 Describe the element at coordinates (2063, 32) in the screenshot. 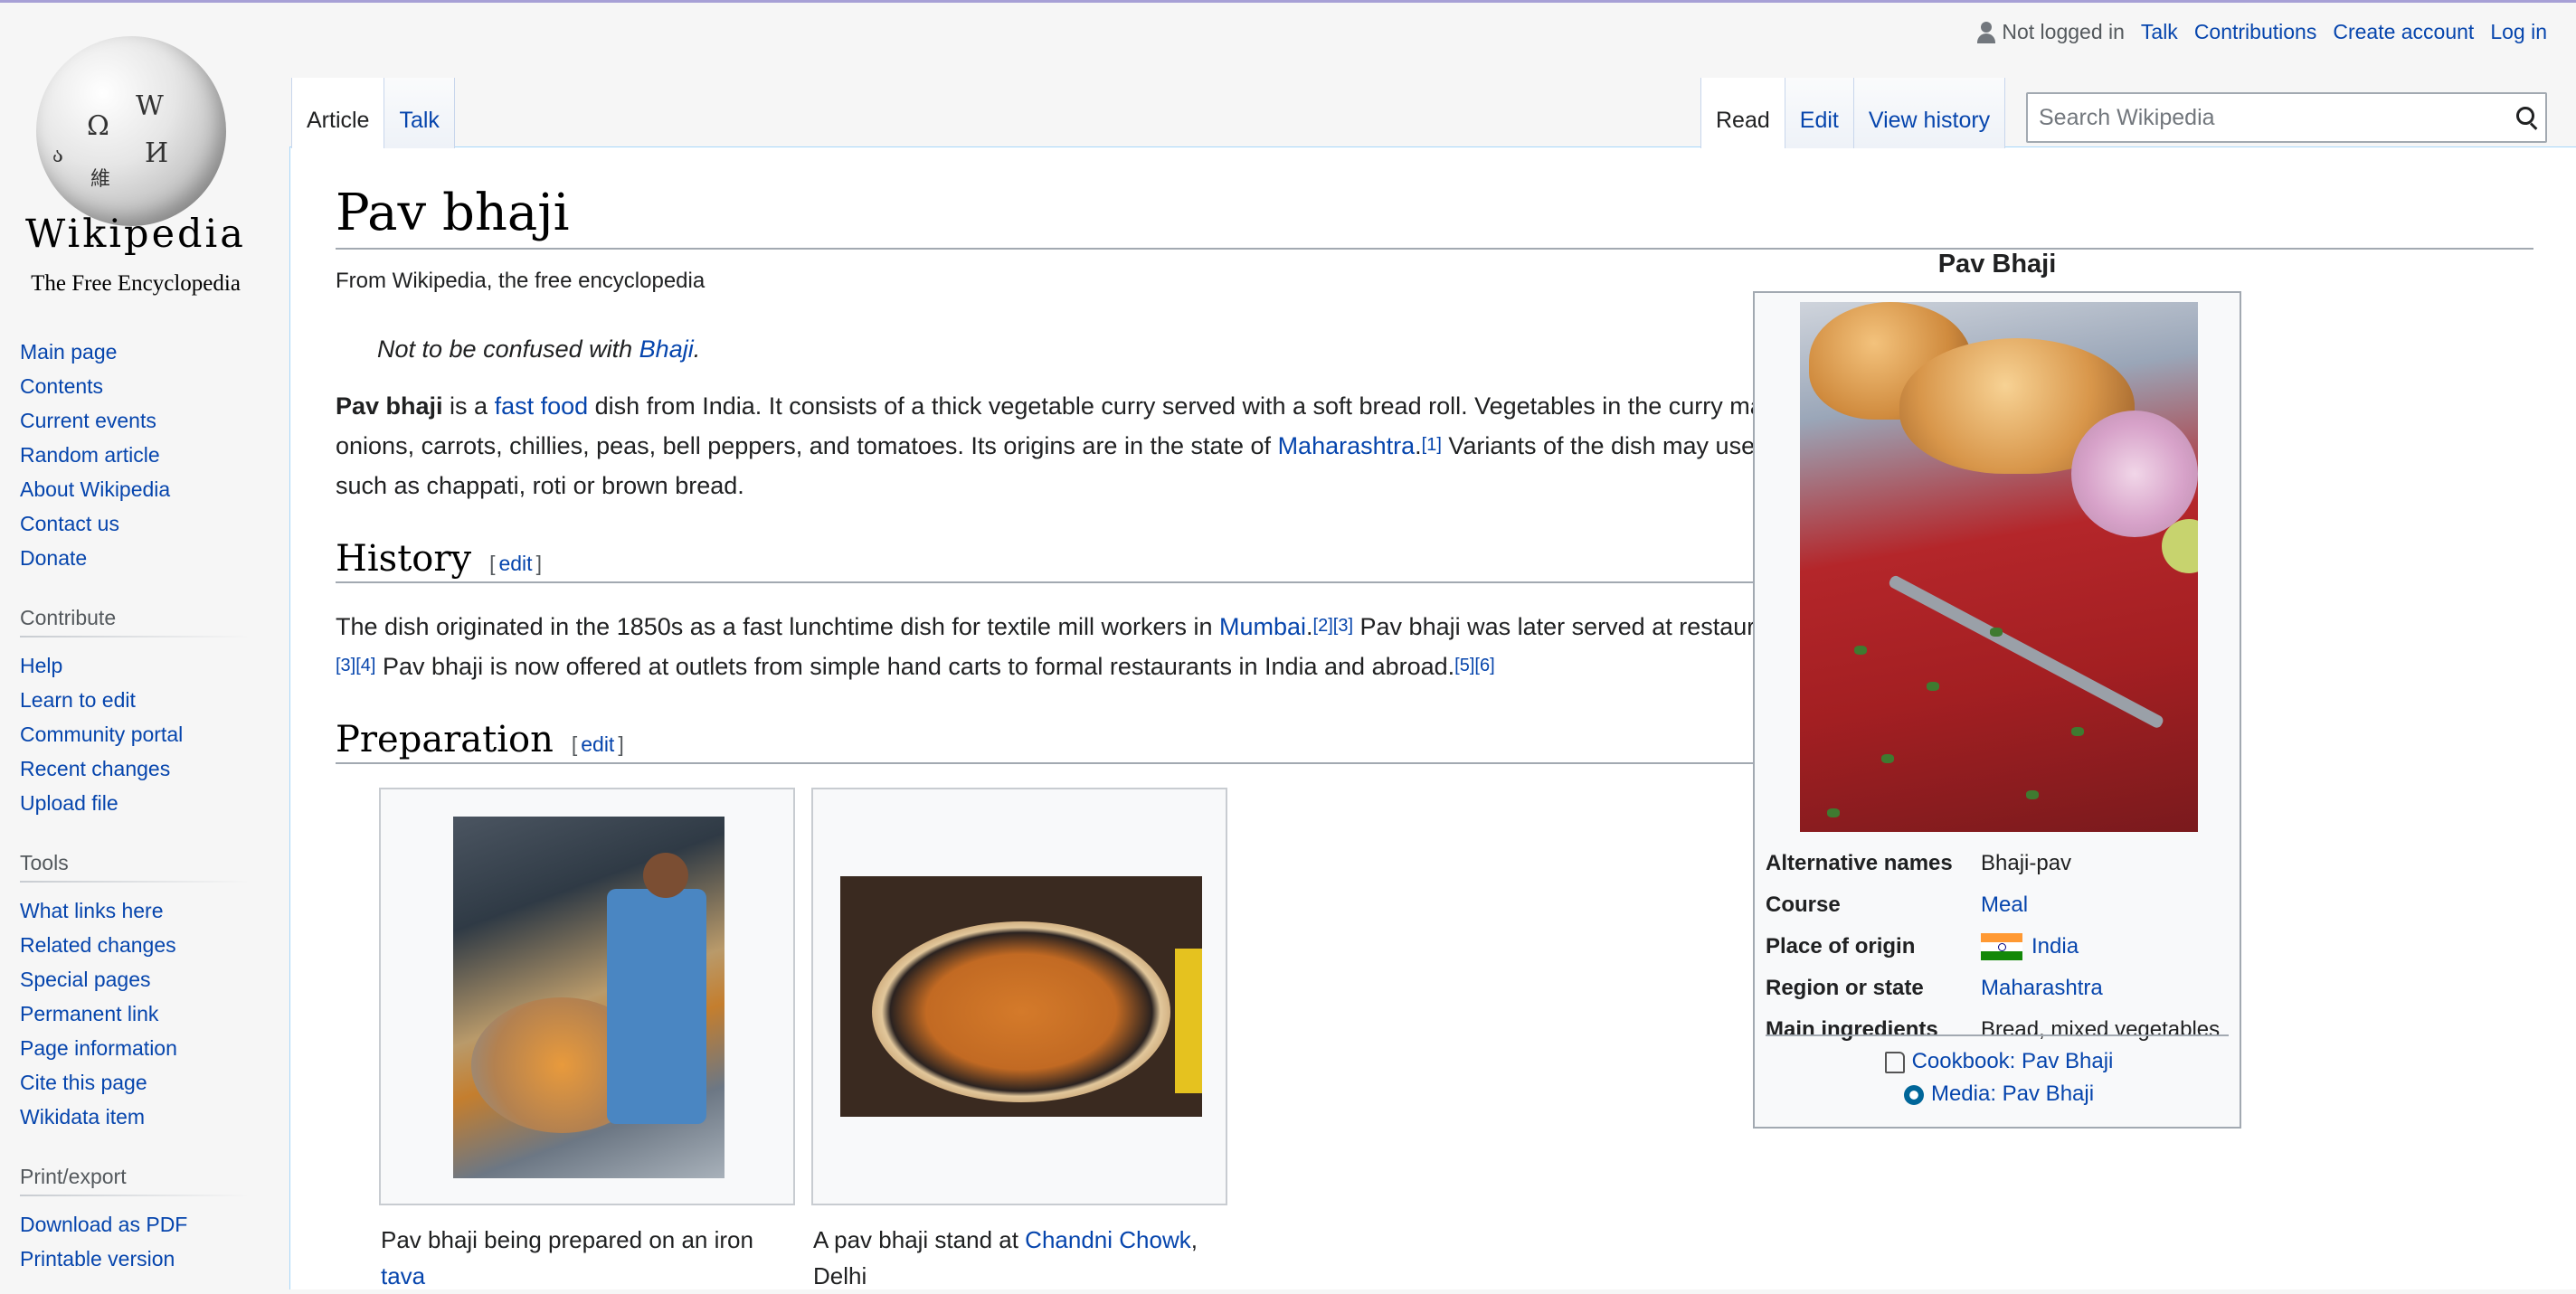

I see `login-status-text: Not logged in` at that location.